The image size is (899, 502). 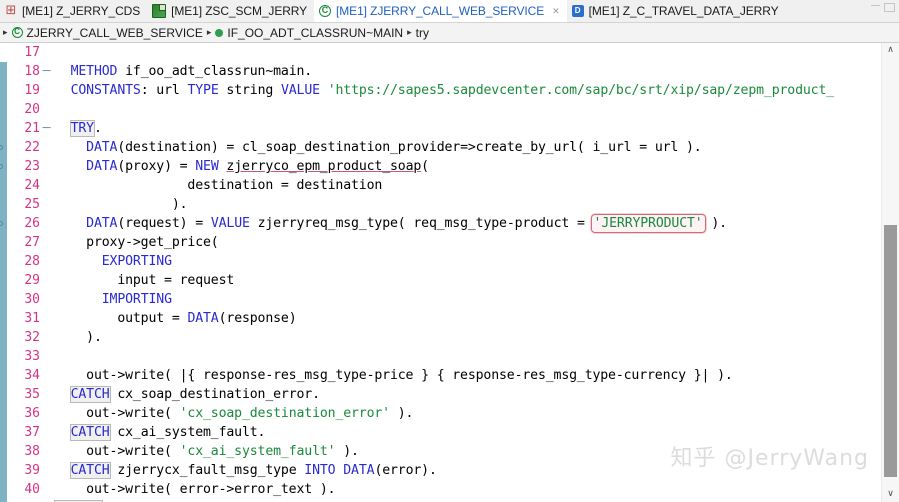 What do you see at coordinates (20, 223) in the screenshot?
I see `line-number: 26` at bounding box center [20, 223].